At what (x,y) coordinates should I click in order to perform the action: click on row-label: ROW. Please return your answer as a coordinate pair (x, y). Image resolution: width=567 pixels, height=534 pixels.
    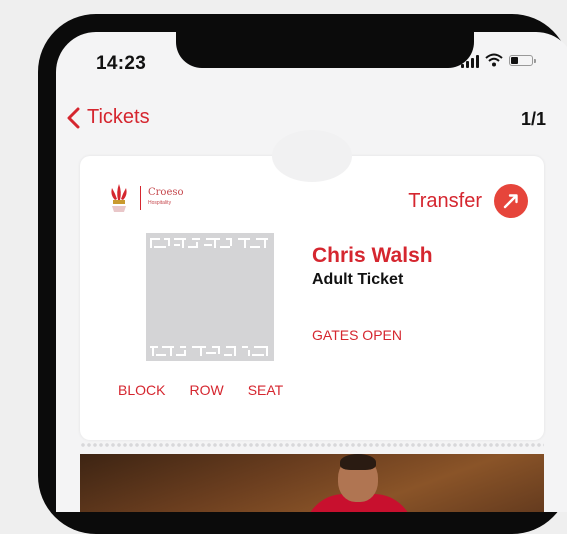
    Looking at the image, I should click on (206, 390).